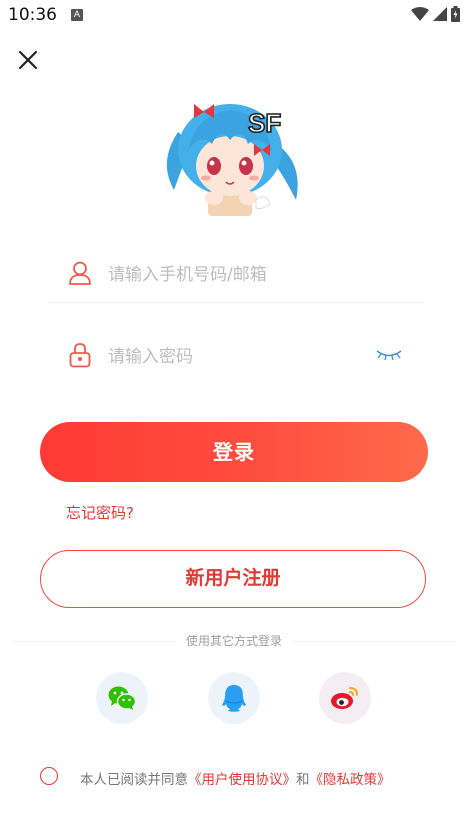 This screenshot has height=832, width=468. I want to click on weibo-login-button, so click(345, 698).